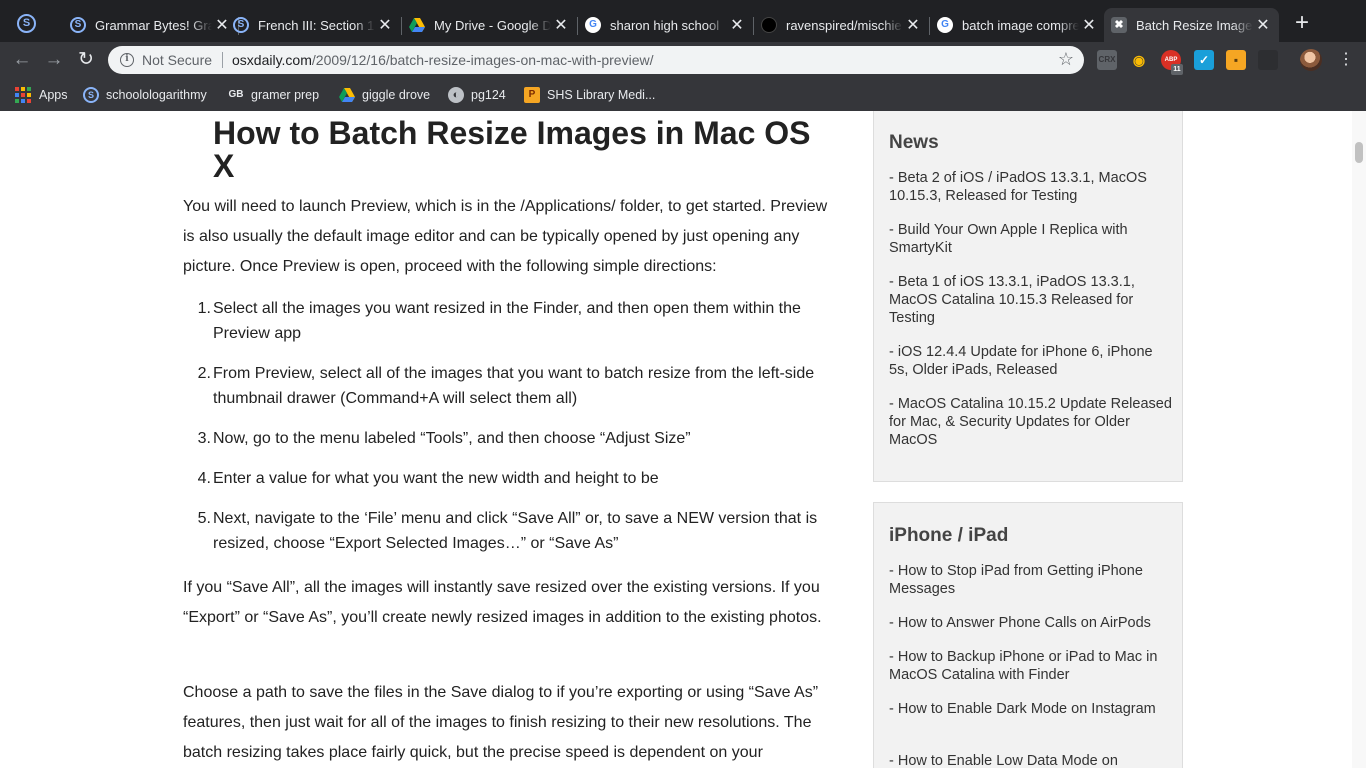 Image resolution: width=1366 pixels, height=768 pixels. Describe the element at coordinates (145, 95) in the screenshot. I see `bookmark-schoolologarithmy: S schoolologarithmy` at that location.